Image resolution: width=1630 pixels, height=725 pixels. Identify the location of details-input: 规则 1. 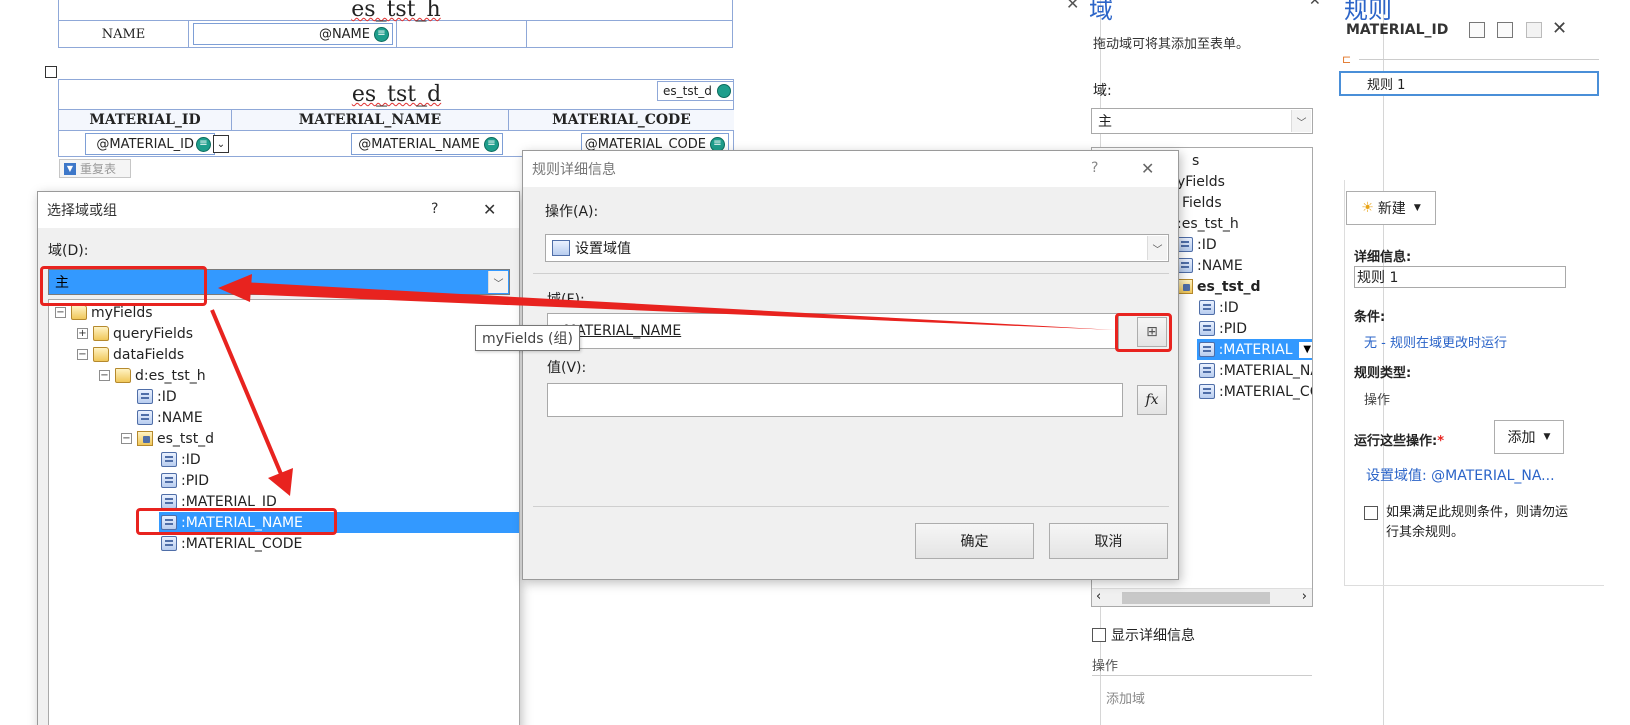
(1460, 277).